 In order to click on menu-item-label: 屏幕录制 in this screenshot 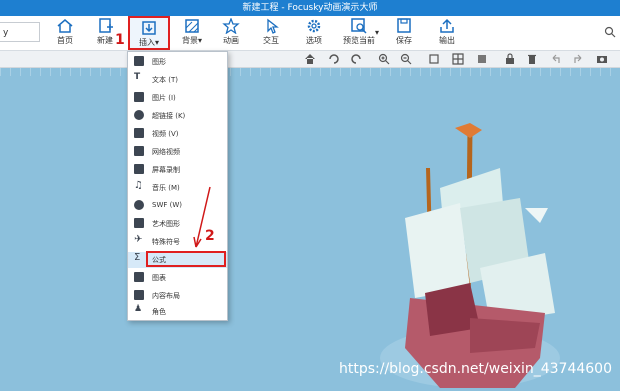, I will do `click(166, 170)`.